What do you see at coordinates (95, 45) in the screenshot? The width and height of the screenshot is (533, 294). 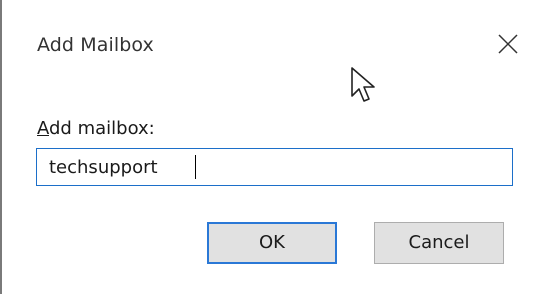 I see `dialog-title: Add Mailbox` at bounding box center [95, 45].